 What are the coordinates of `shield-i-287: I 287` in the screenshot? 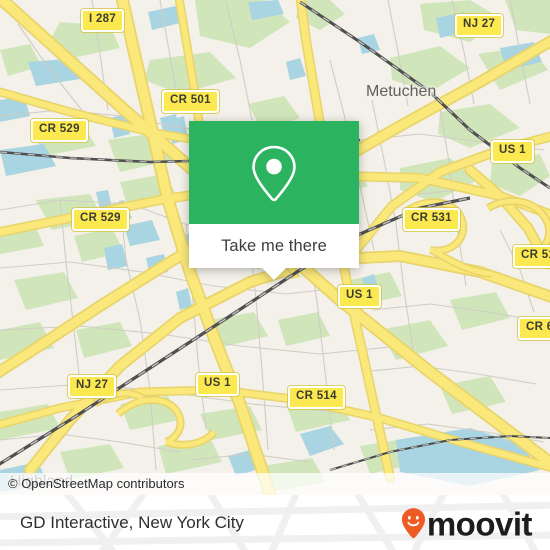 It's located at (103, 20).